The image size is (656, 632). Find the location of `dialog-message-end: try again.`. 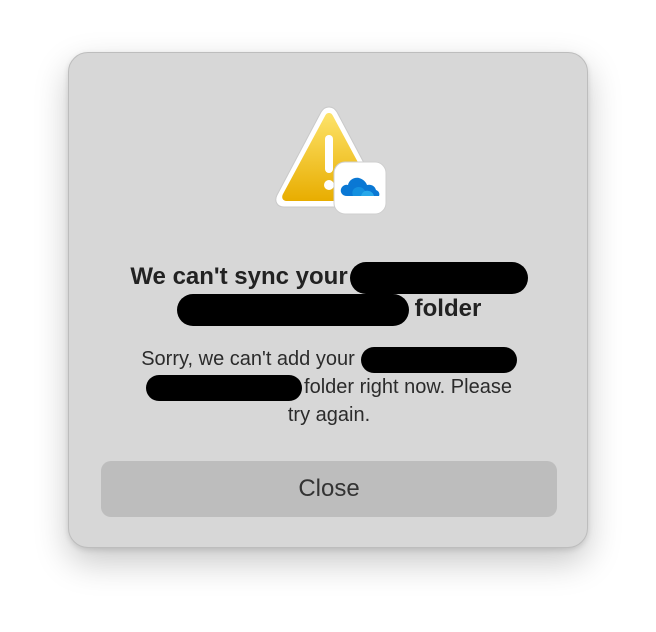

dialog-message-end: try again. is located at coordinates (329, 415).